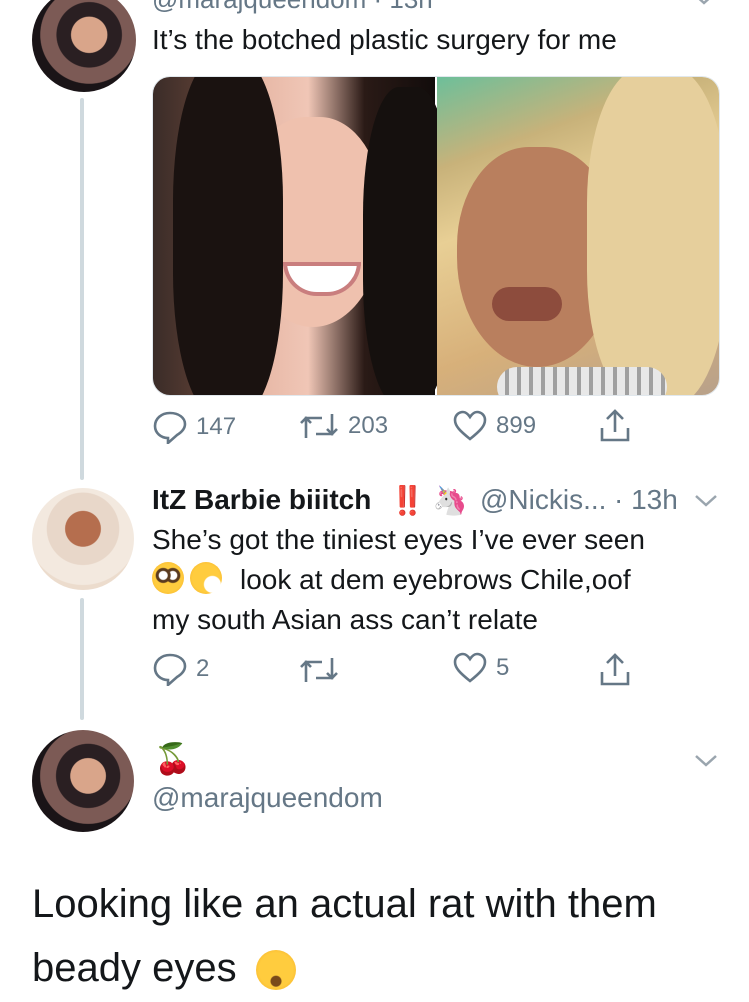 The image size is (749, 1002). What do you see at coordinates (429, 500) in the screenshot?
I see `tweet2-name-emoji: ‼️ 🦄` at bounding box center [429, 500].